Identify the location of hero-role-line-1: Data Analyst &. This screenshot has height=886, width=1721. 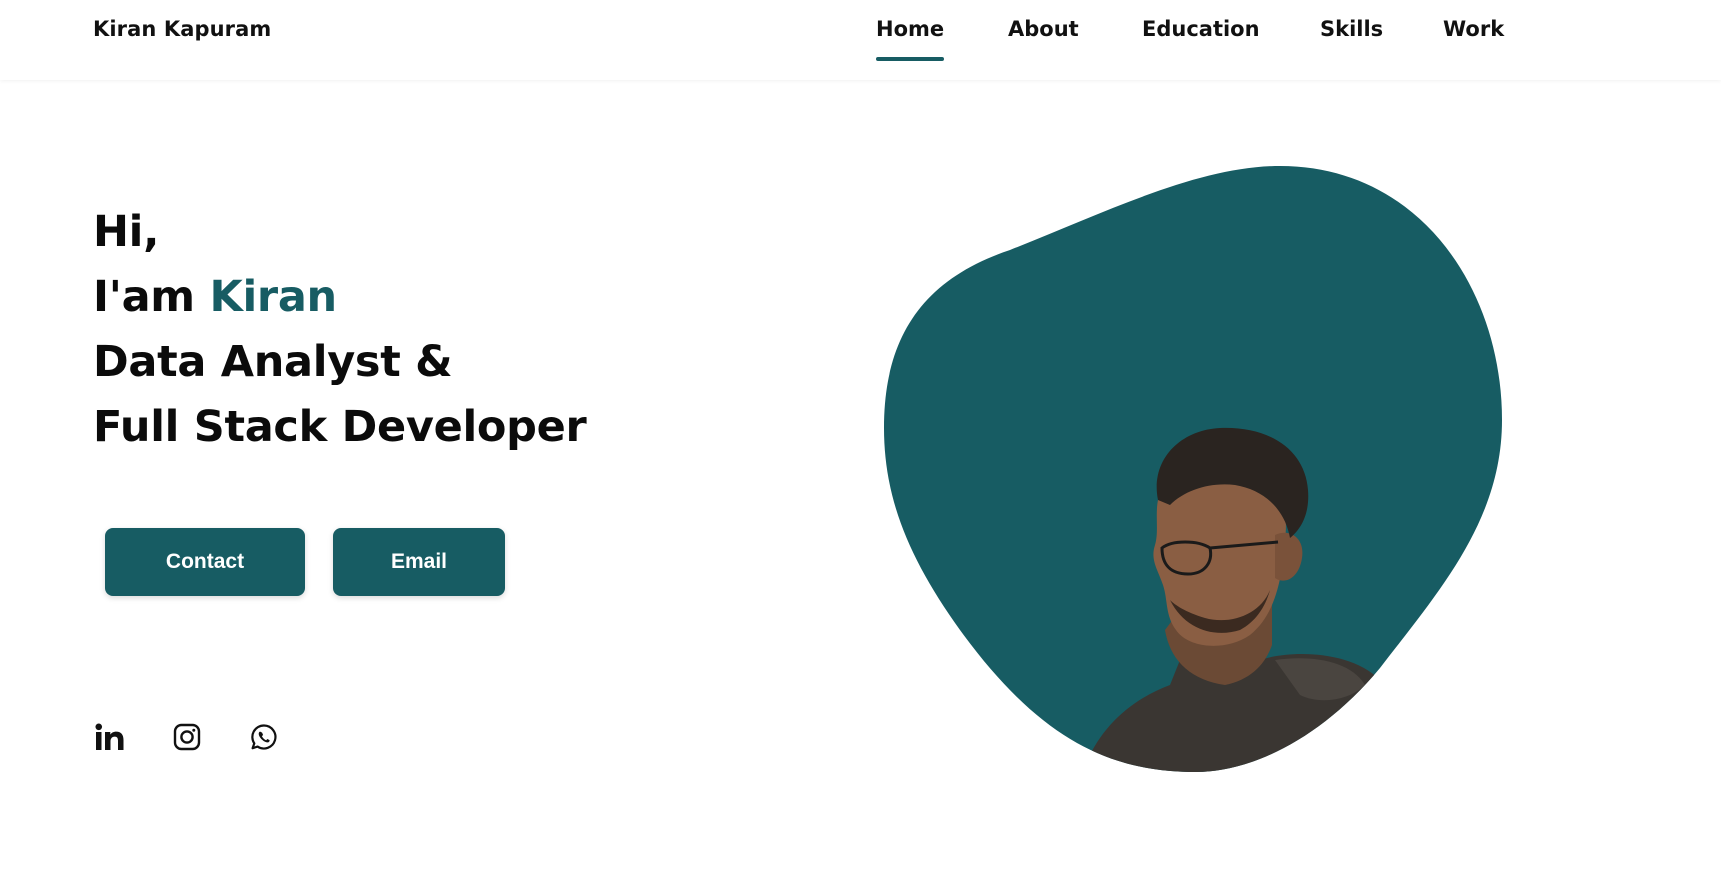
(273, 362).